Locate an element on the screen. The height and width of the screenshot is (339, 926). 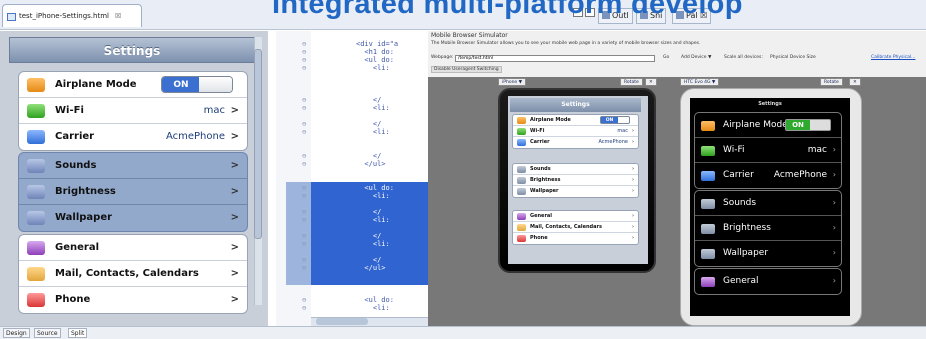
android-row-wifi: Wi-Fi mac › is located at coordinates (768, 150).